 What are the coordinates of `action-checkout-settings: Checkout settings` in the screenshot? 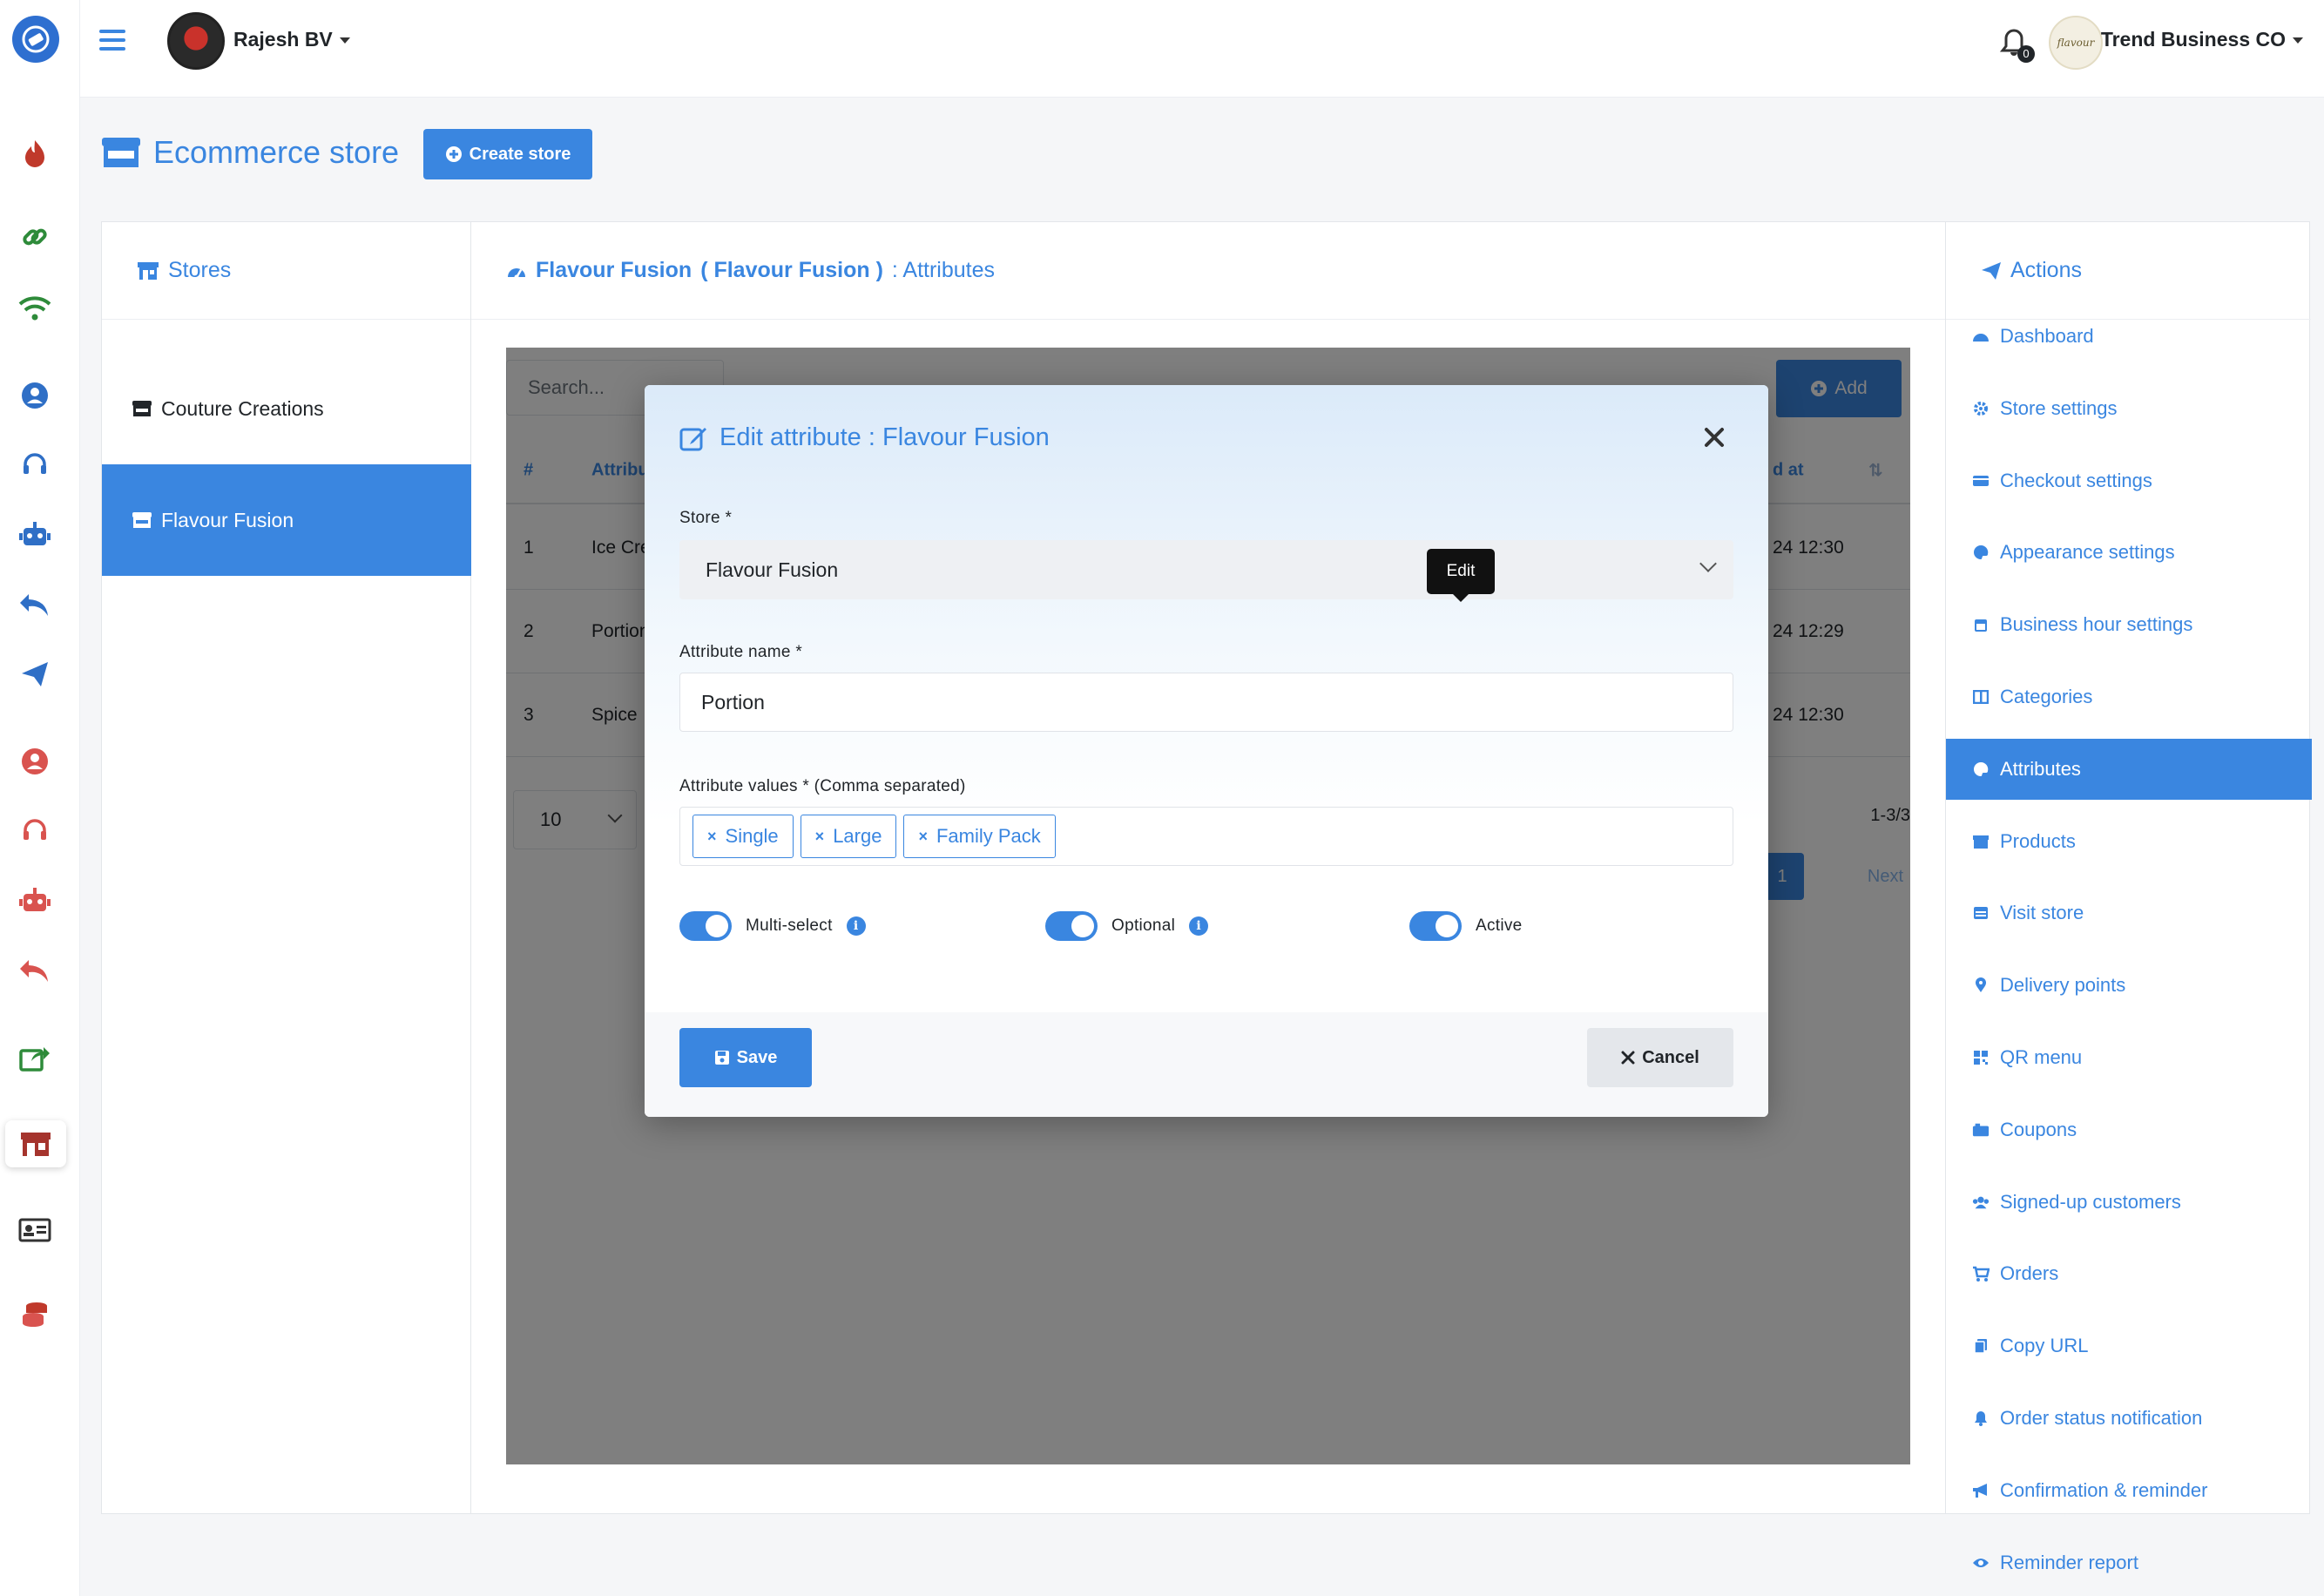 It's located at (2129, 481).